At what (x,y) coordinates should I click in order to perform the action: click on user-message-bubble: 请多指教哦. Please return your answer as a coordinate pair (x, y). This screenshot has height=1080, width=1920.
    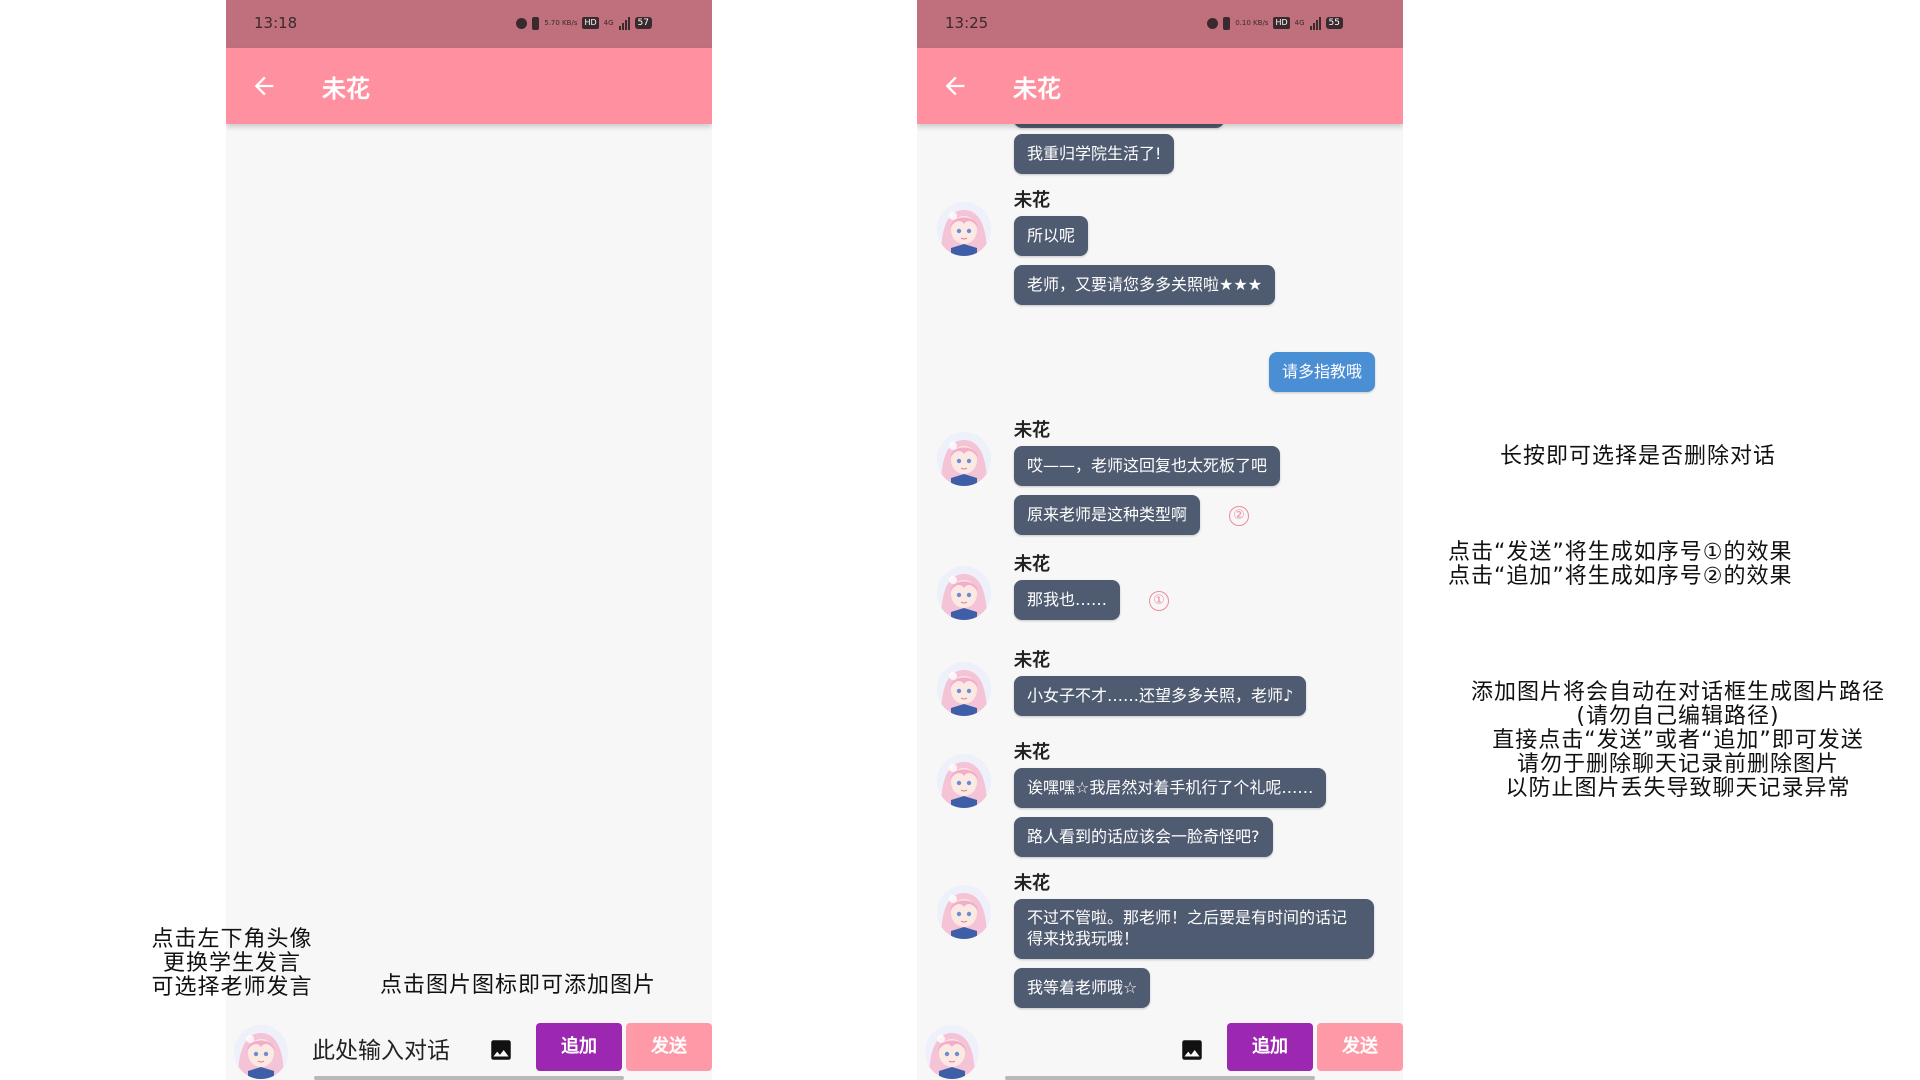
    Looking at the image, I should click on (1321, 372).